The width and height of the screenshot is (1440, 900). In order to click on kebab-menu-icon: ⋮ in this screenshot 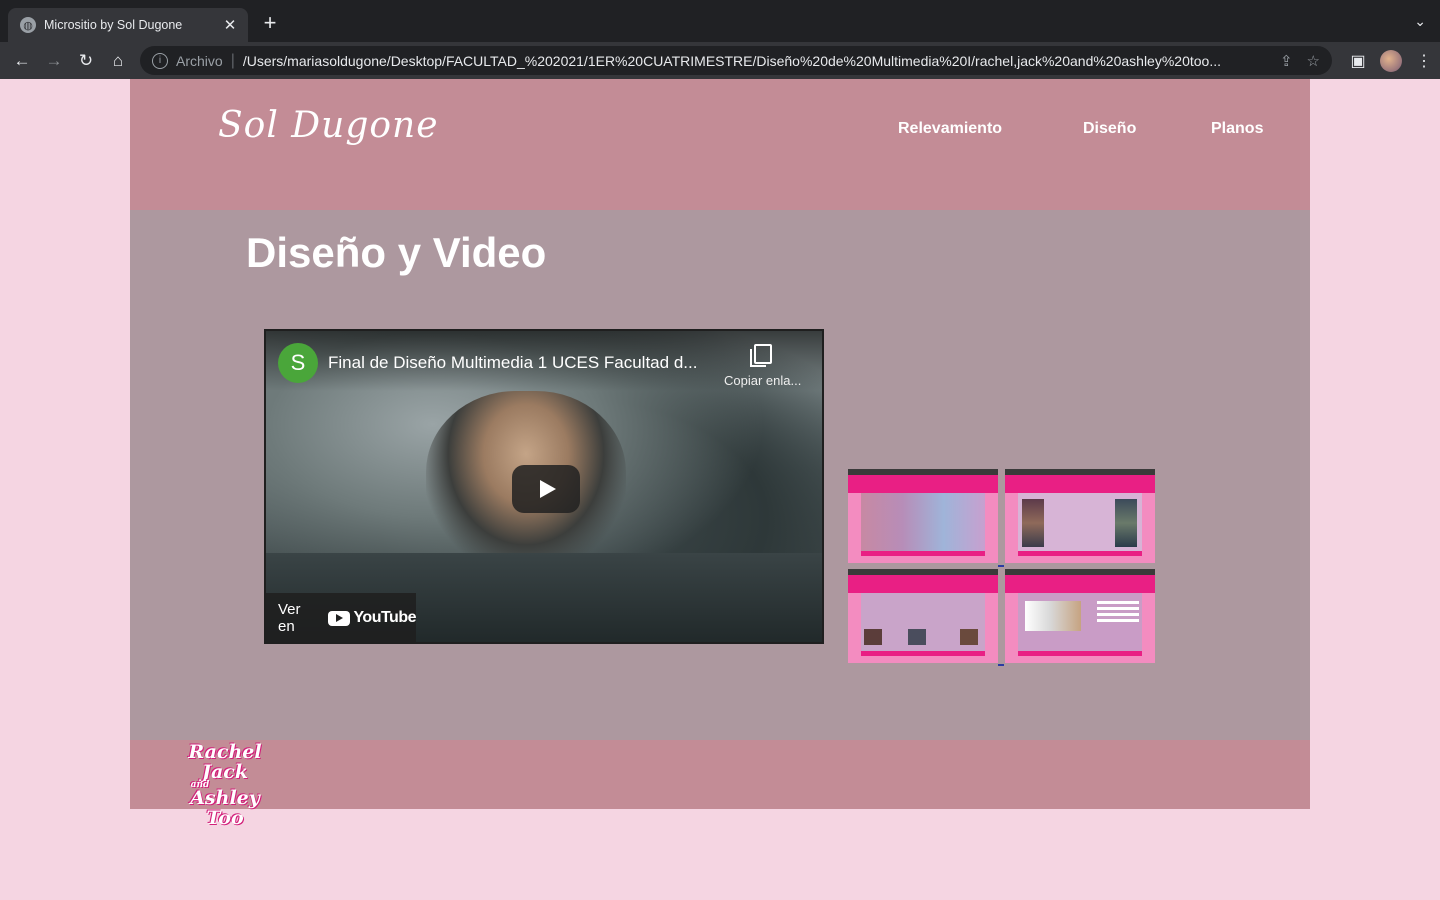, I will do `click(1424, 61)`.